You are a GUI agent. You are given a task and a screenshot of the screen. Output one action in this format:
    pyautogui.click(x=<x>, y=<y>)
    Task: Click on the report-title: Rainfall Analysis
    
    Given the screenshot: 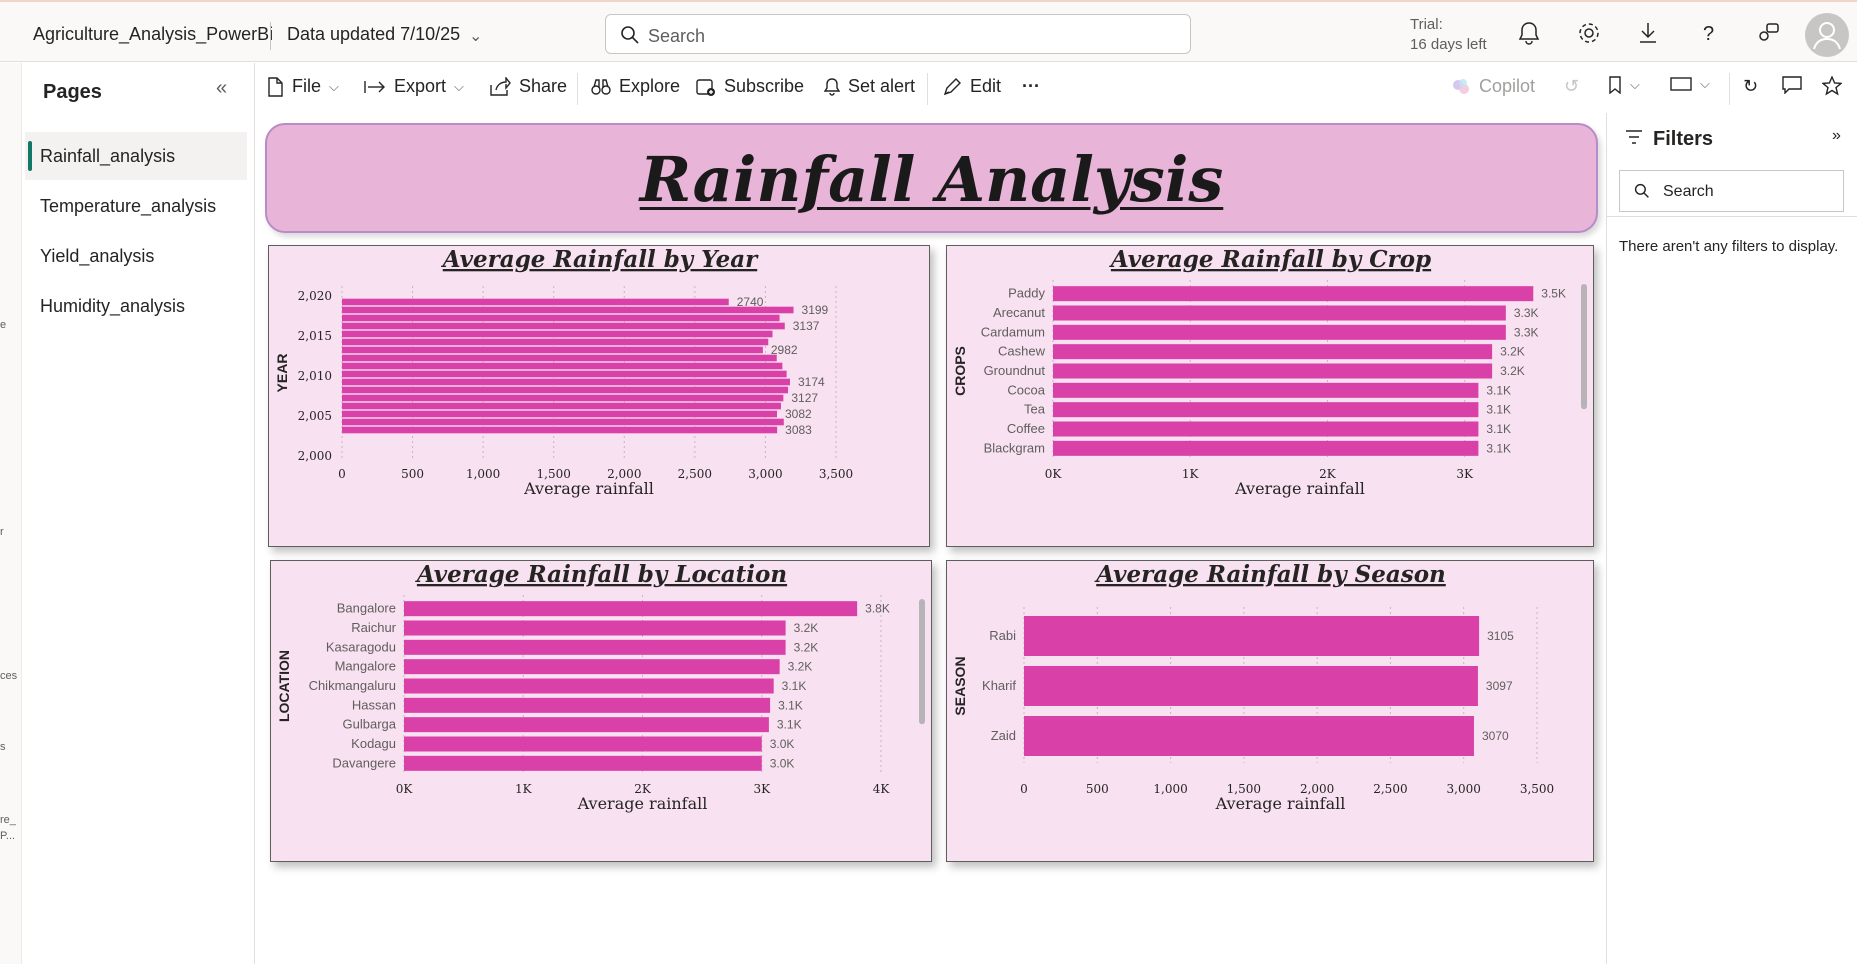 What is the action you would take?
    pyautogui.click(x=931, y=179)
    